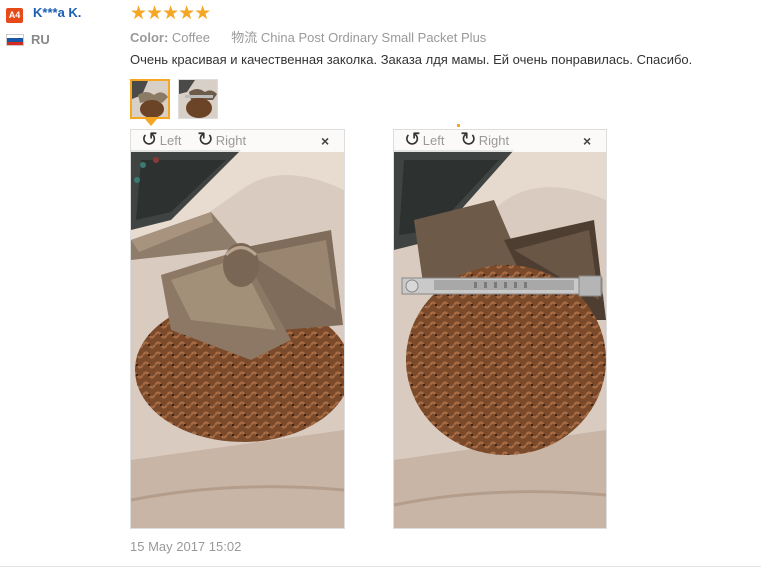  What do you see at coordinates (186, 546) in the screenshot?
I see `review-date: 15 May 2017 15:02` at bounding box center [186, 546].